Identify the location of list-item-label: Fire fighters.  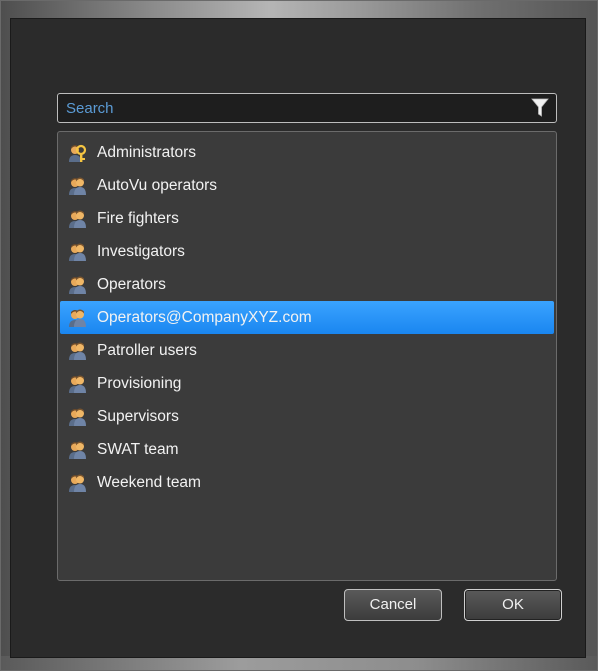
(138, 218).